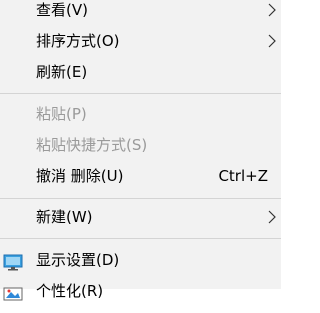 The image size is (320, 313). Describe the element at coordinates (140, 12) in the screenshot. I see `menu-item-view: 查看(V)` at that location.